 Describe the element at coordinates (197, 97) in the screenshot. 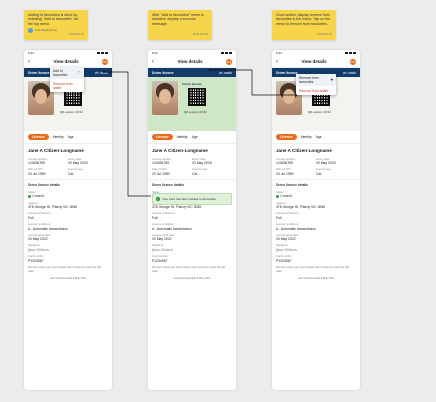

I see `qr-code` at that location.